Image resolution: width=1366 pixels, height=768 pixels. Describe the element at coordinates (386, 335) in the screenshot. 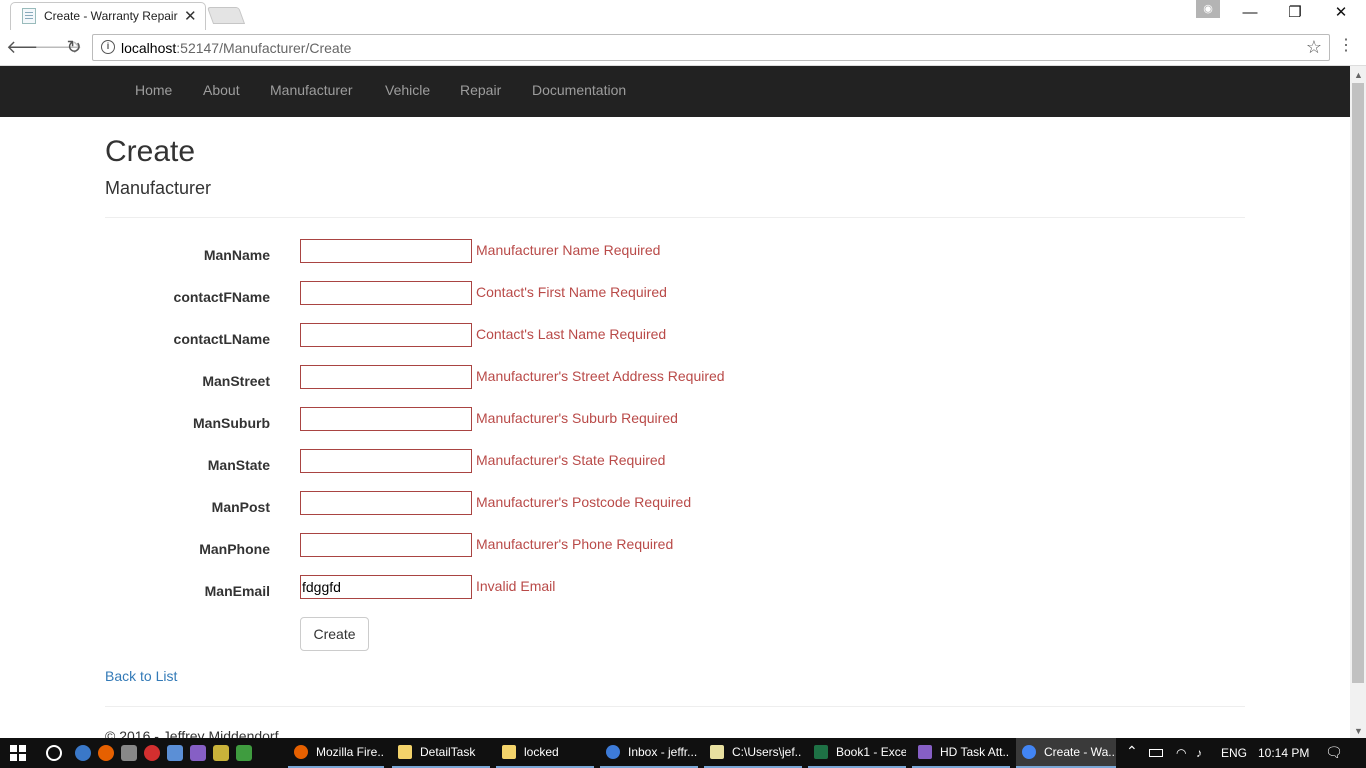

I see `contactlname-input` at that location.